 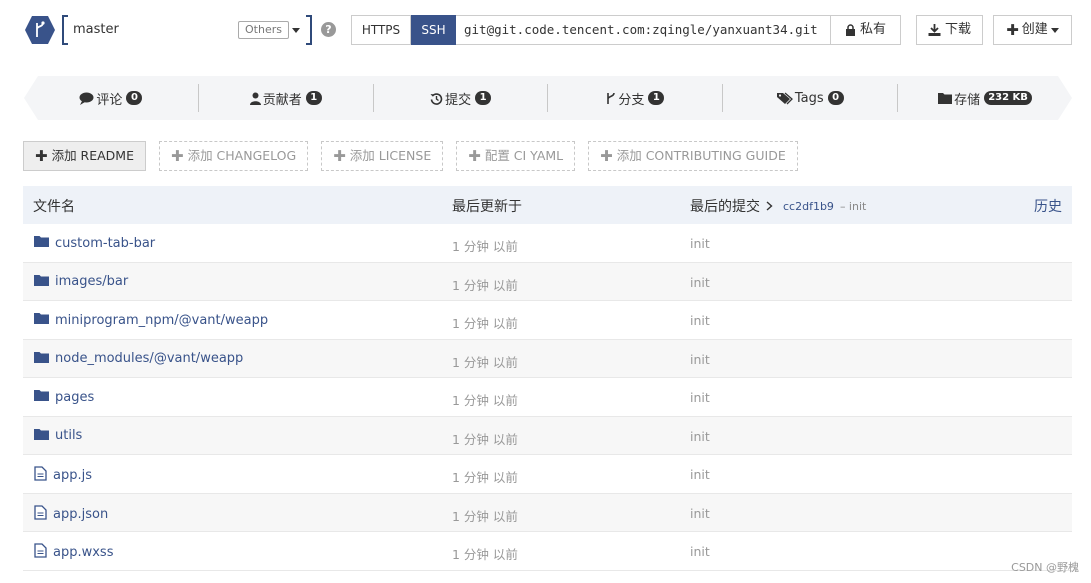 What do you see at coordinates (1048, 206) in the screenshot?
I see `history-link: 历史` at bounding box center [1048, 206].